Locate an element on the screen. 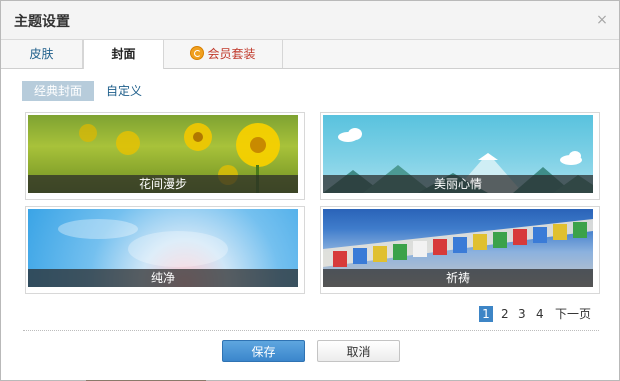  cover-card: 花间漫步 is located at coordinates (165, 156).